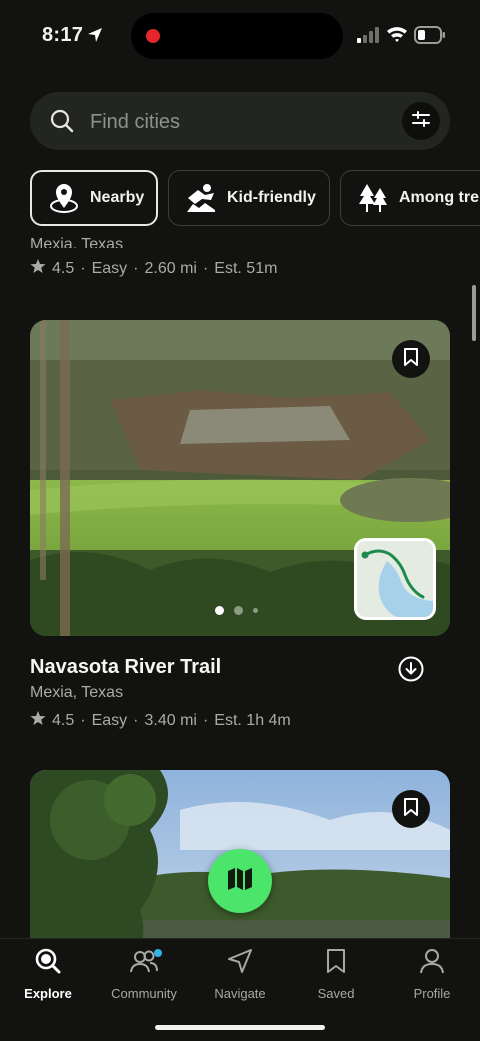 The height and width of the screenshot is (1041, 480). I want to click on recording-indicator-icon, so click(153, 36).